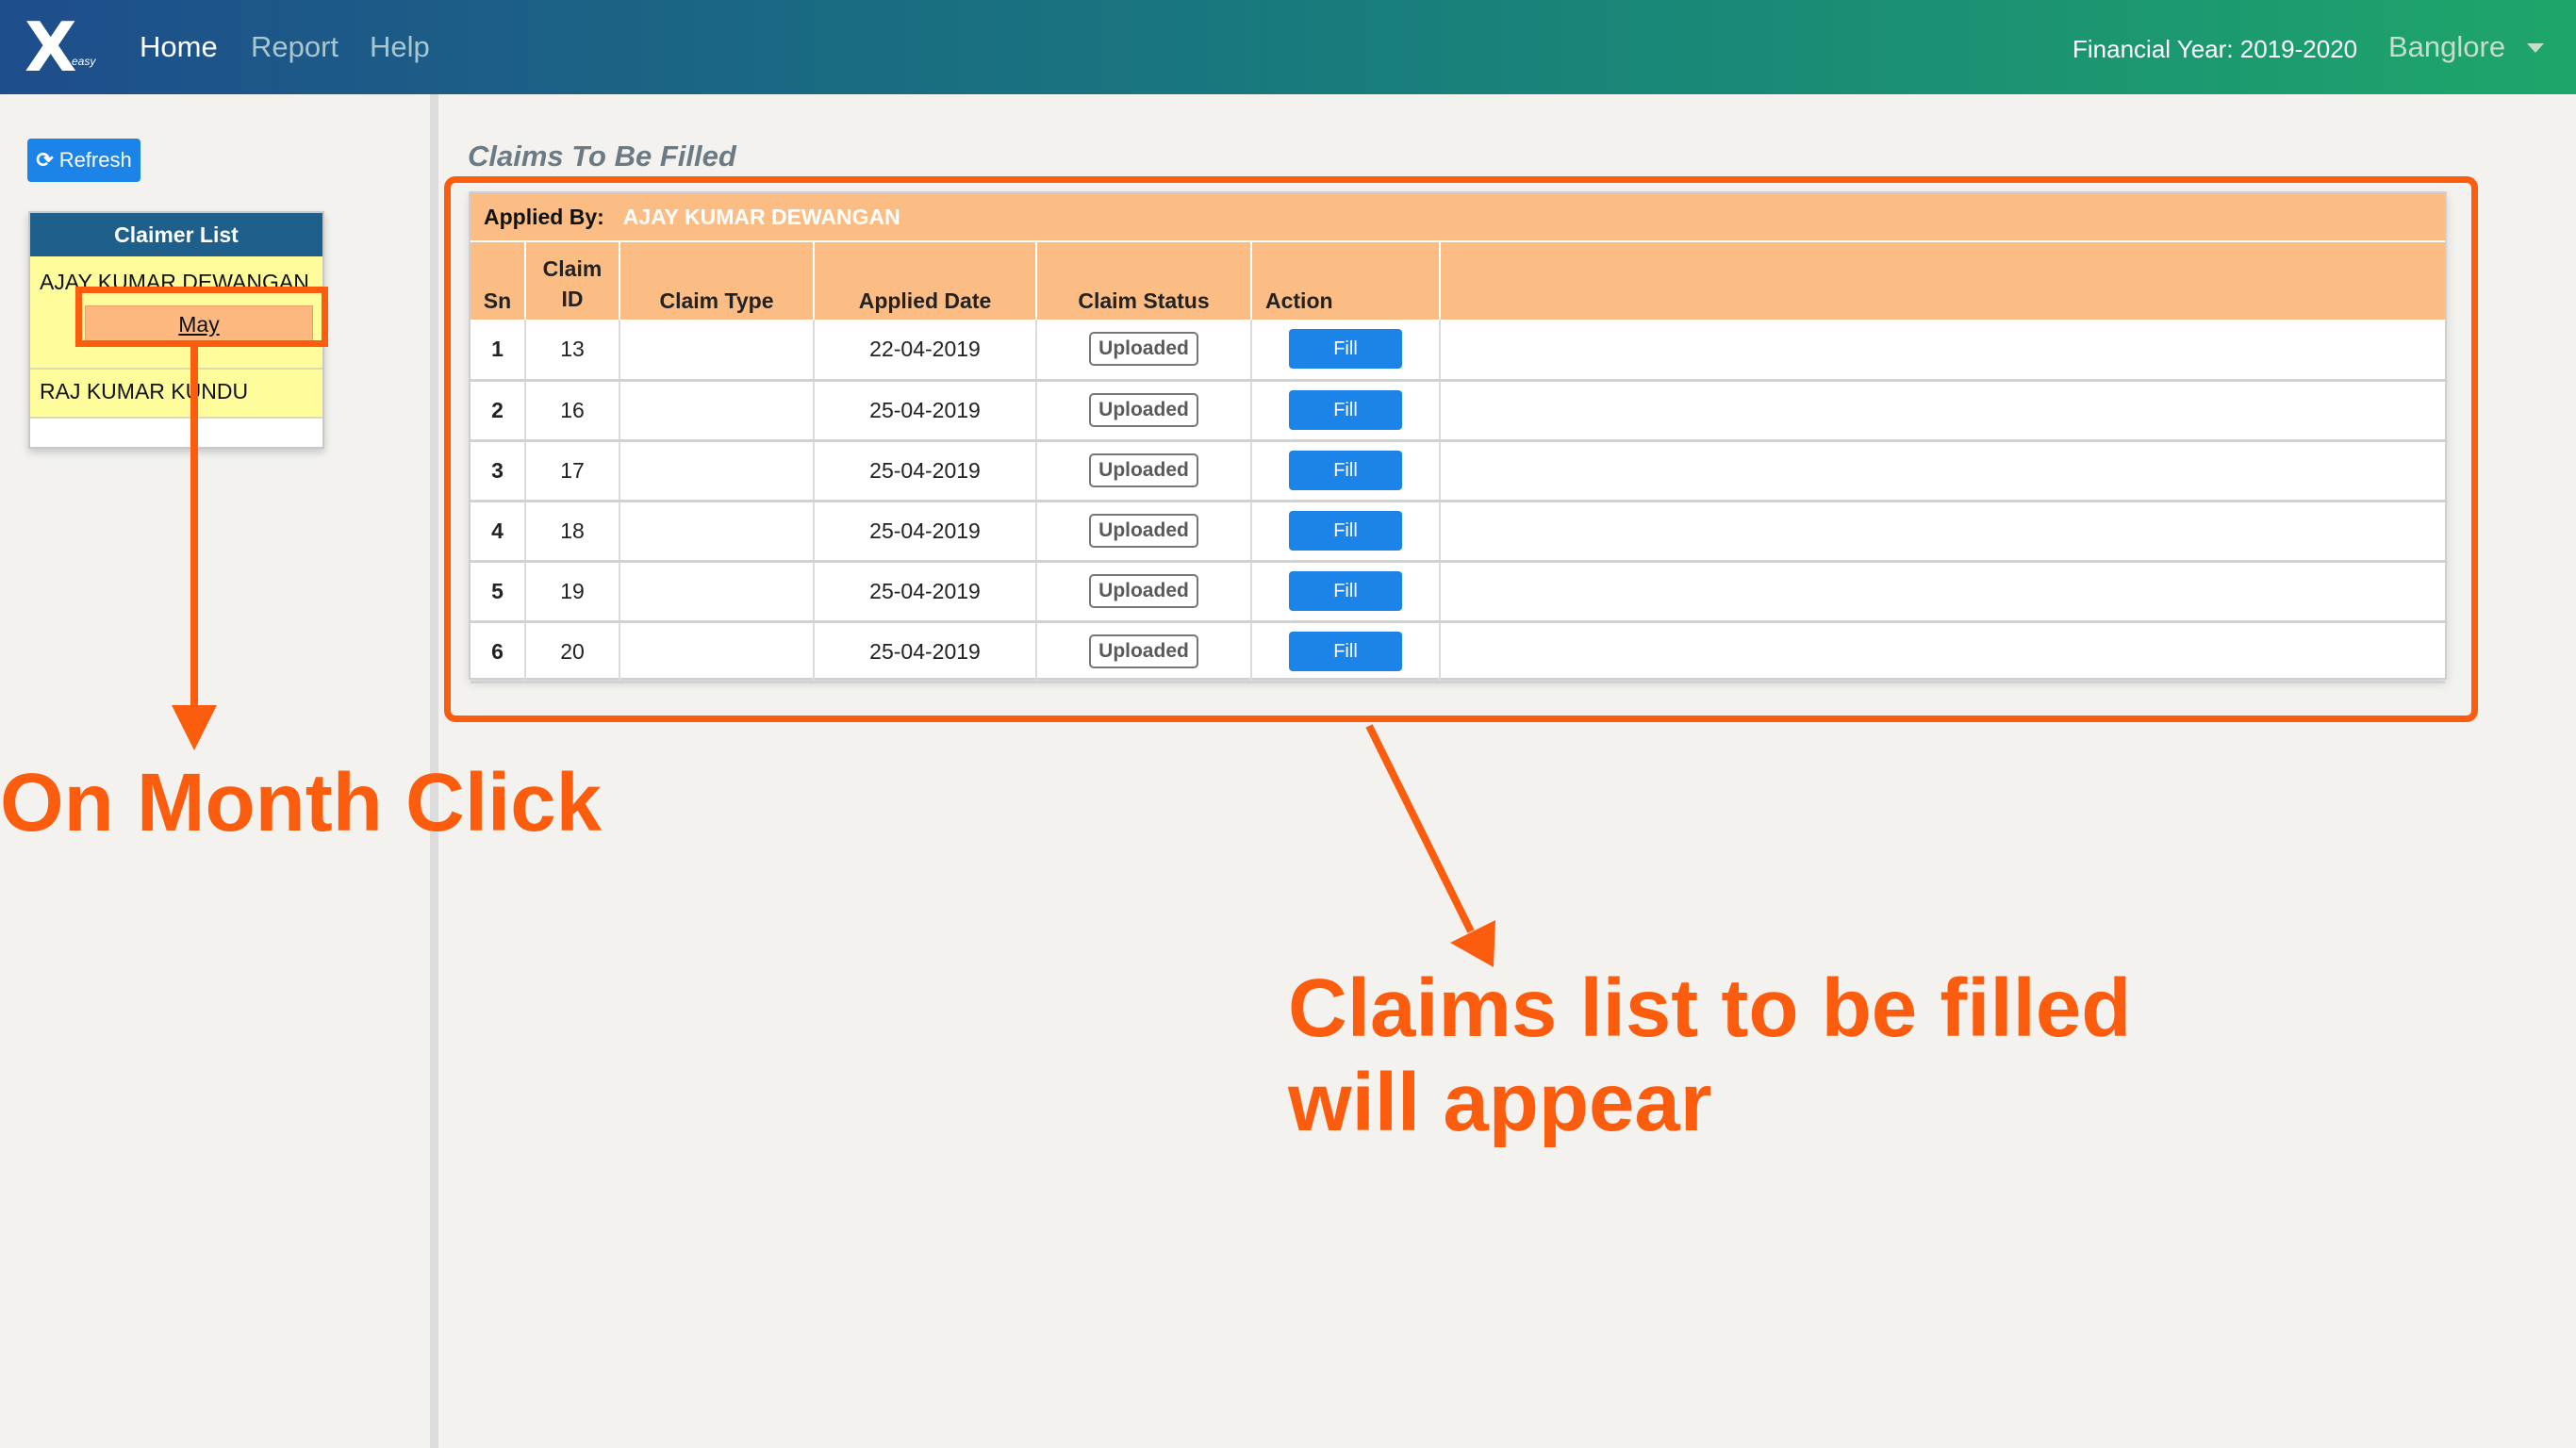 The image size is (2576, 1448). Describe the element at coordinates (2215, 49) in the screenshot. I see `financial-year-label: Financial Year: 2019-2020` at that location.